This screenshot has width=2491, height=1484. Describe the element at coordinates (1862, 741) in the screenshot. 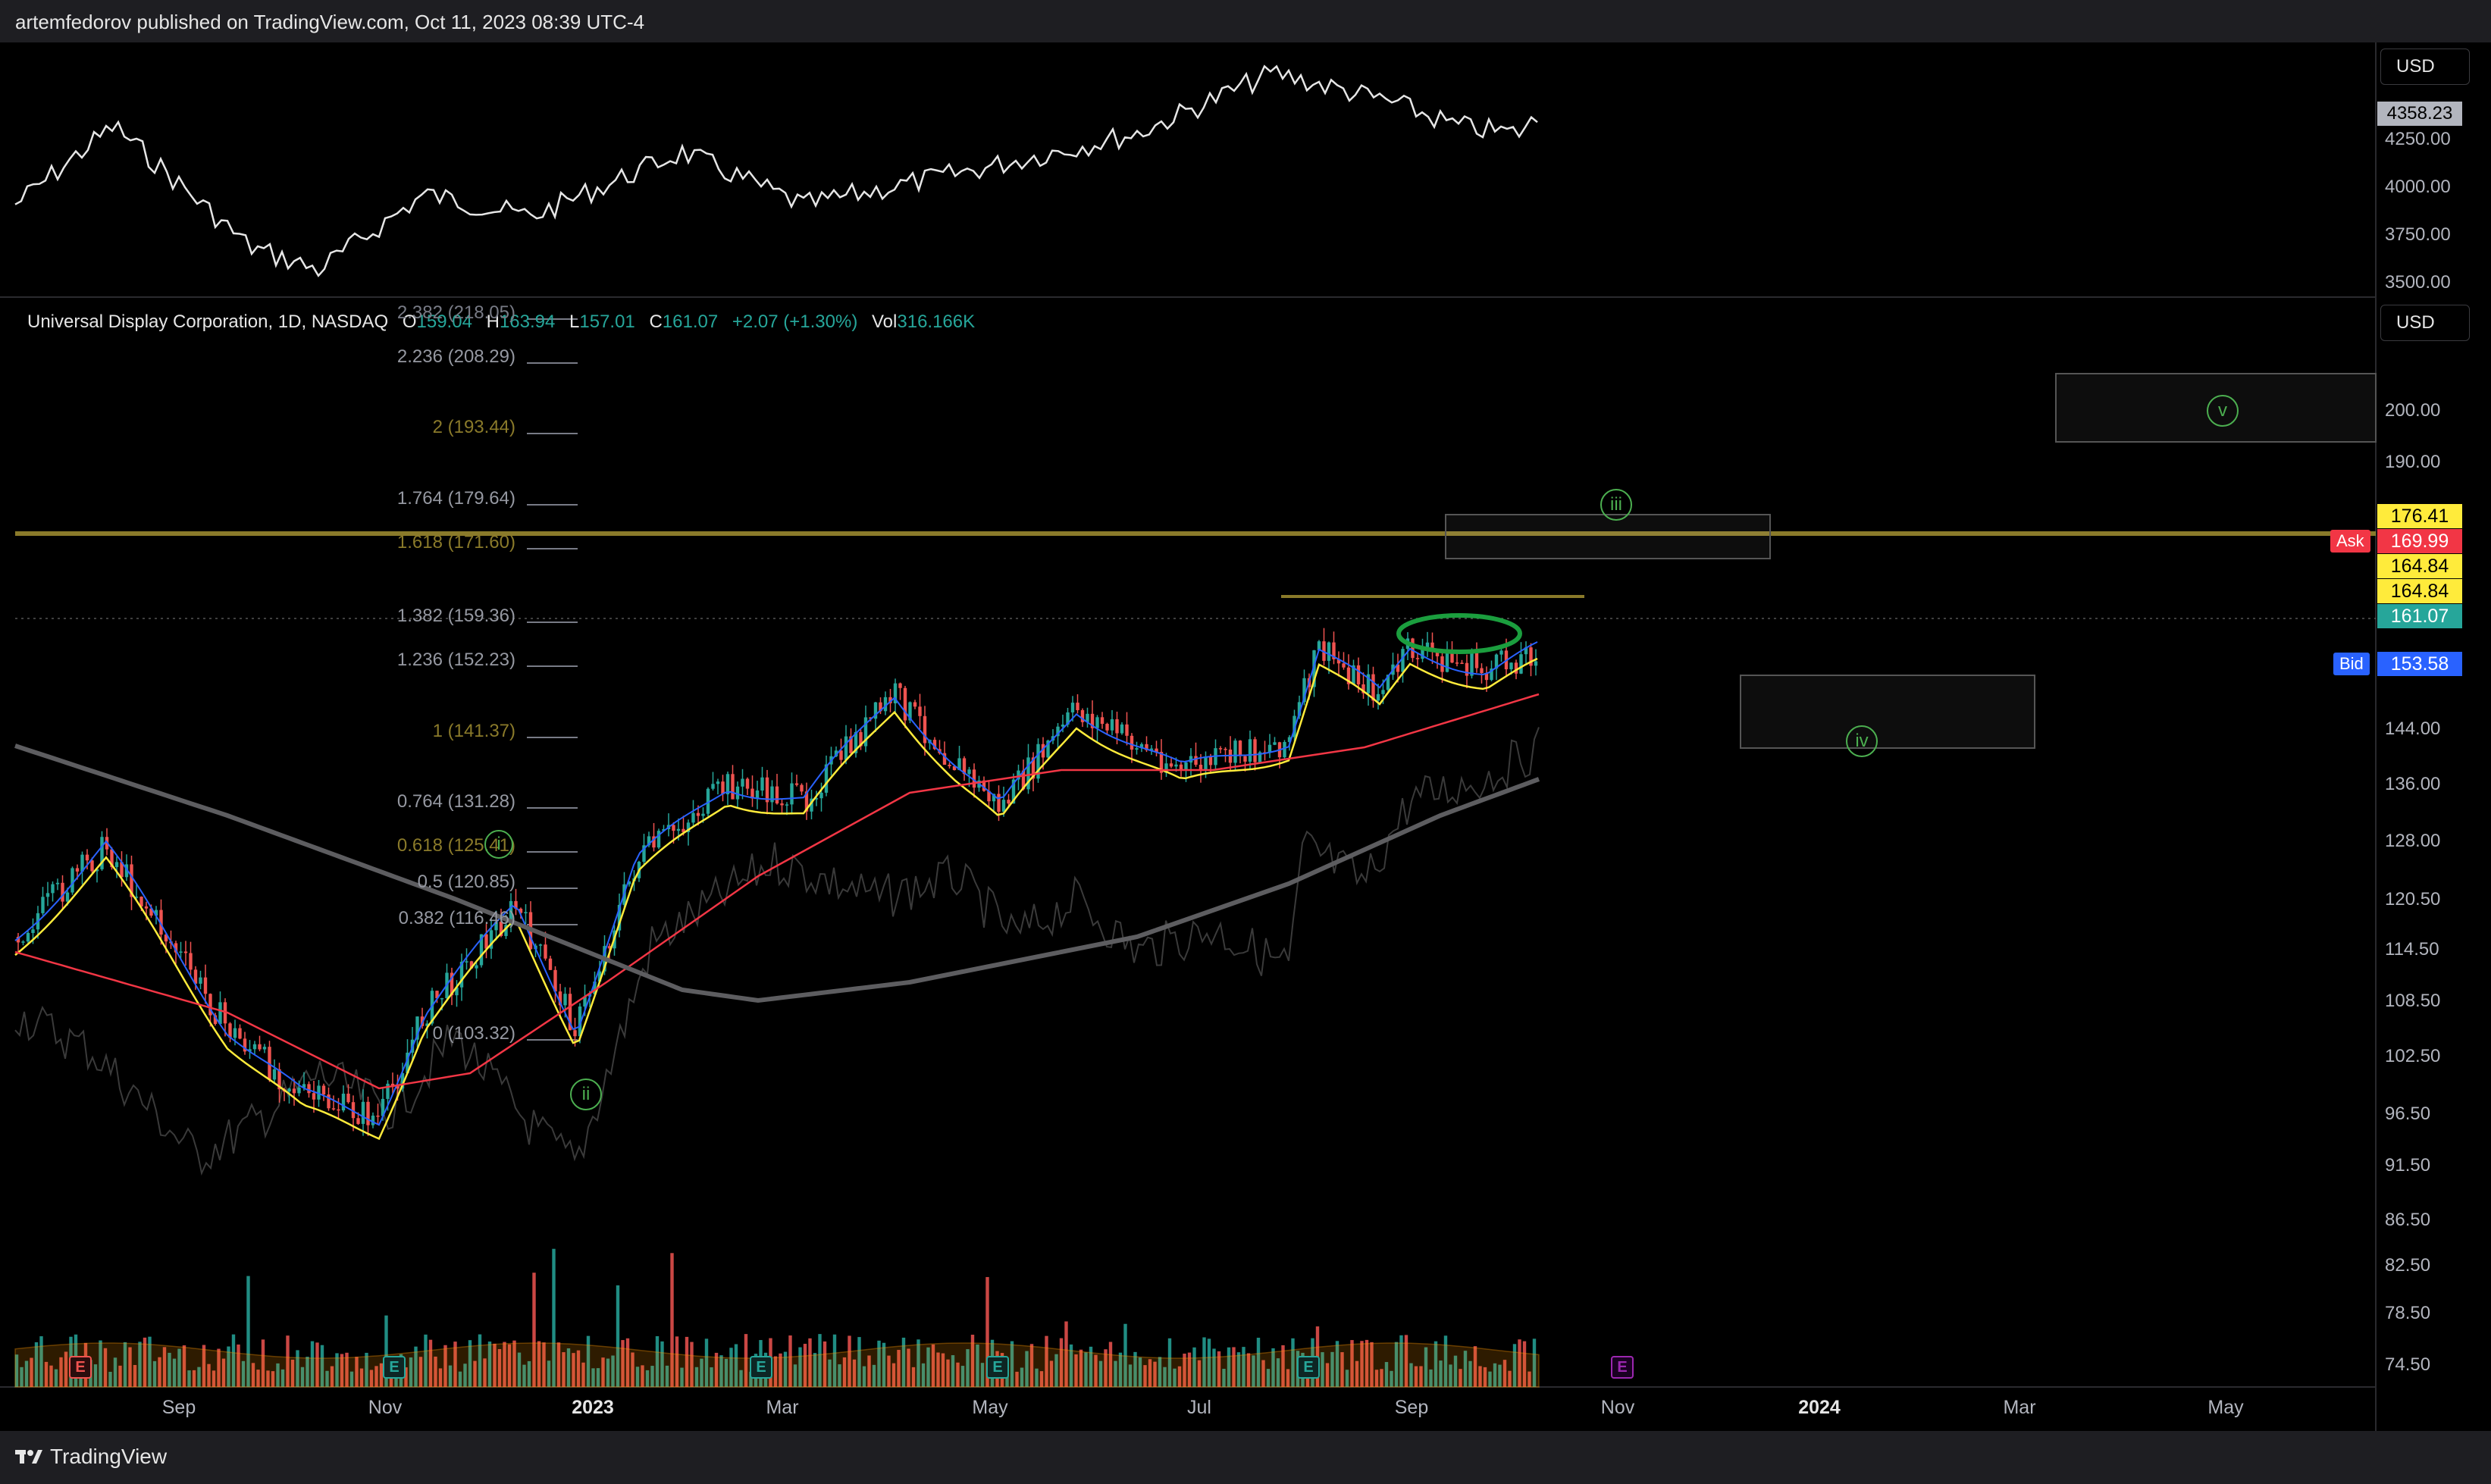

I see `wave-iv-label: iv` at that location.